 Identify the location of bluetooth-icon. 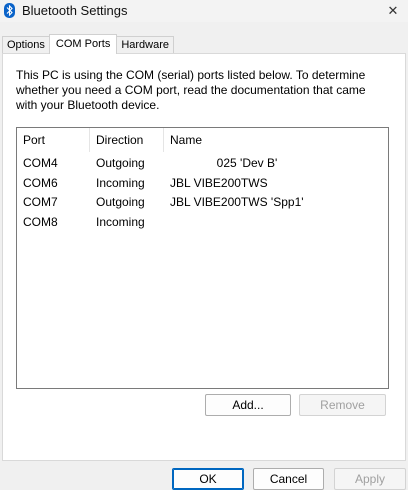
(9, 10).